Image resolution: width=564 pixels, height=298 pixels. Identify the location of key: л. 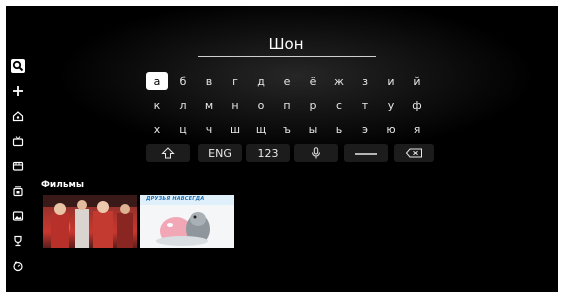
(183, 105).